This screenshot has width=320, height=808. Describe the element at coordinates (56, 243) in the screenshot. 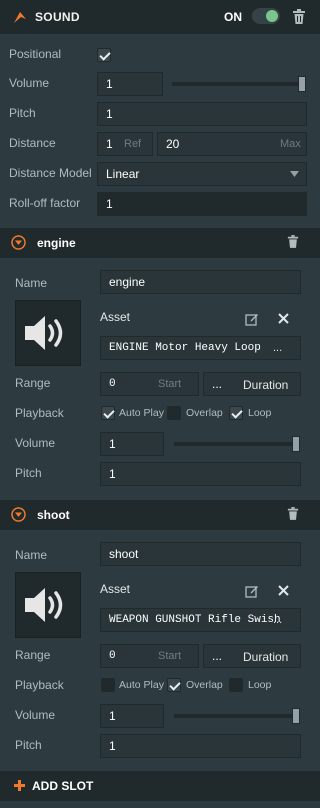

I see `slot-title: engine` at that location.